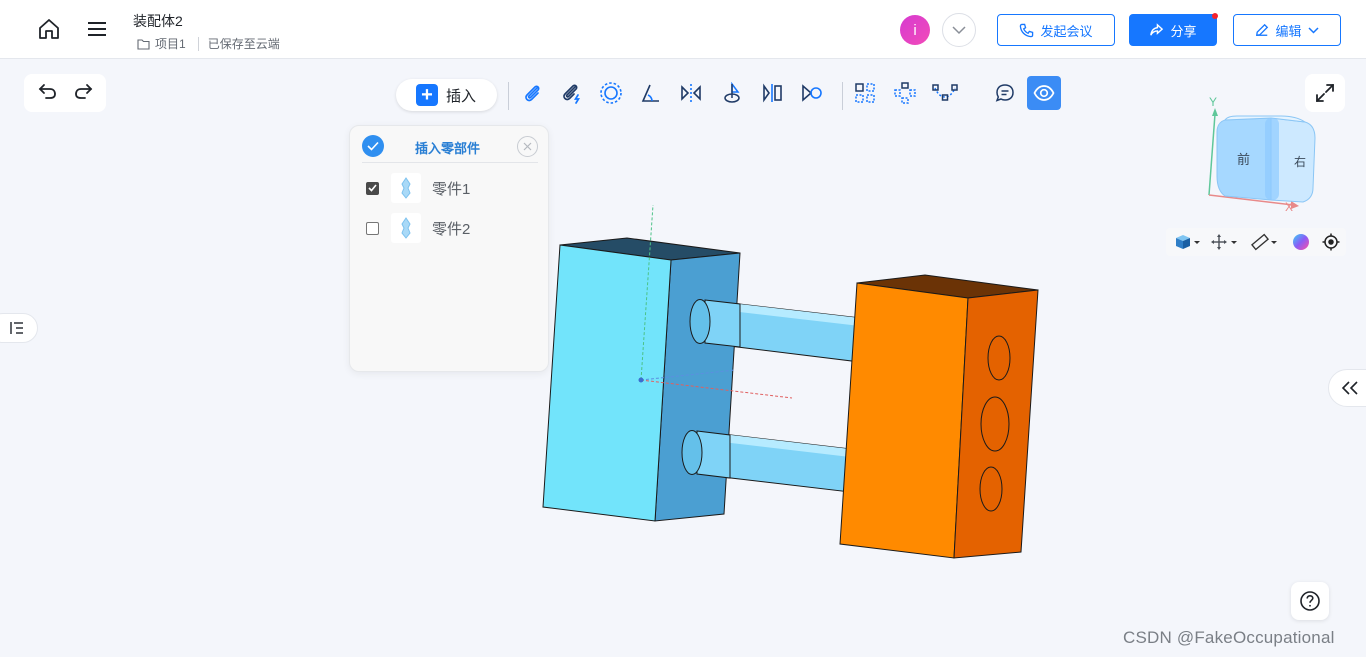 The width and height of the screenshot is (1366, 657). Describe the element at coordinates (991, 489) in the screenshot. I see `part2-hole-bottom` at that location.